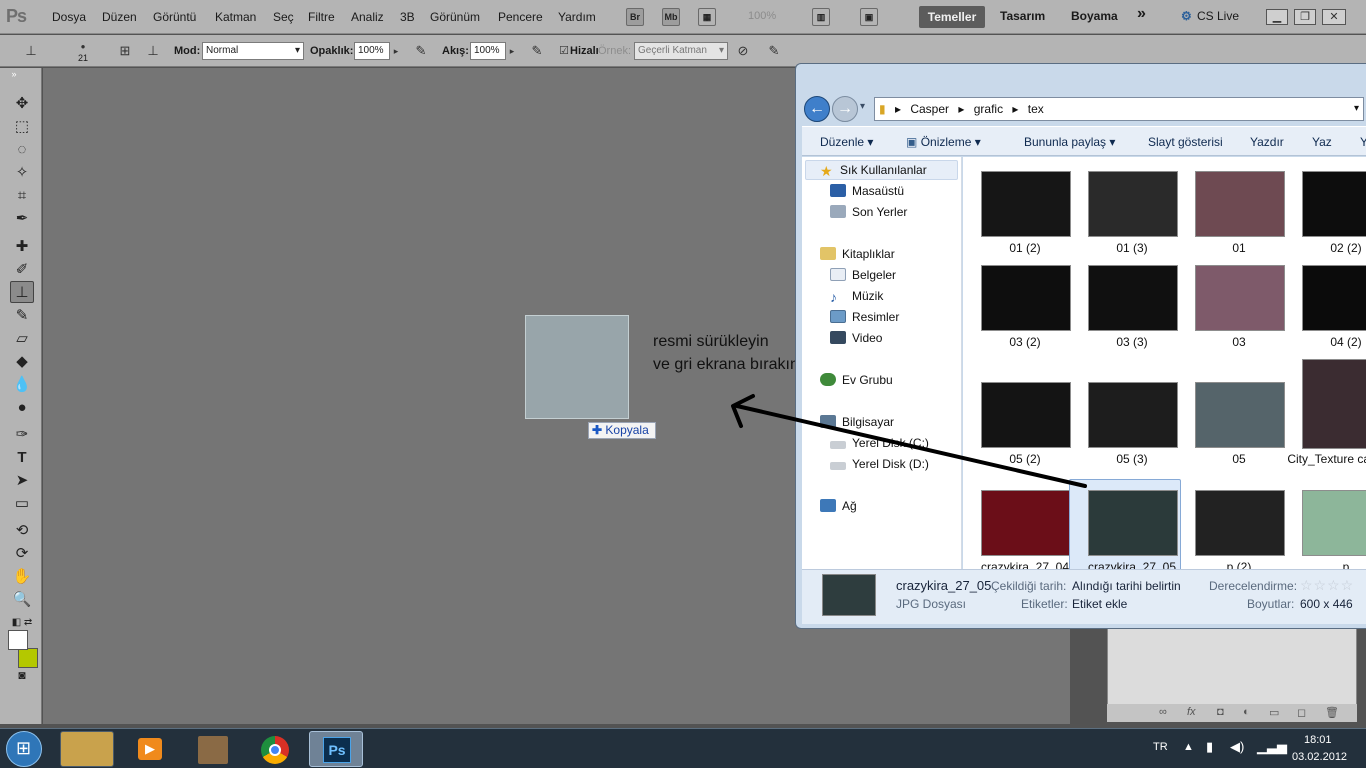 The image size is (1366, 768). I want to click on file-item: p (2), so click(1231, 524).